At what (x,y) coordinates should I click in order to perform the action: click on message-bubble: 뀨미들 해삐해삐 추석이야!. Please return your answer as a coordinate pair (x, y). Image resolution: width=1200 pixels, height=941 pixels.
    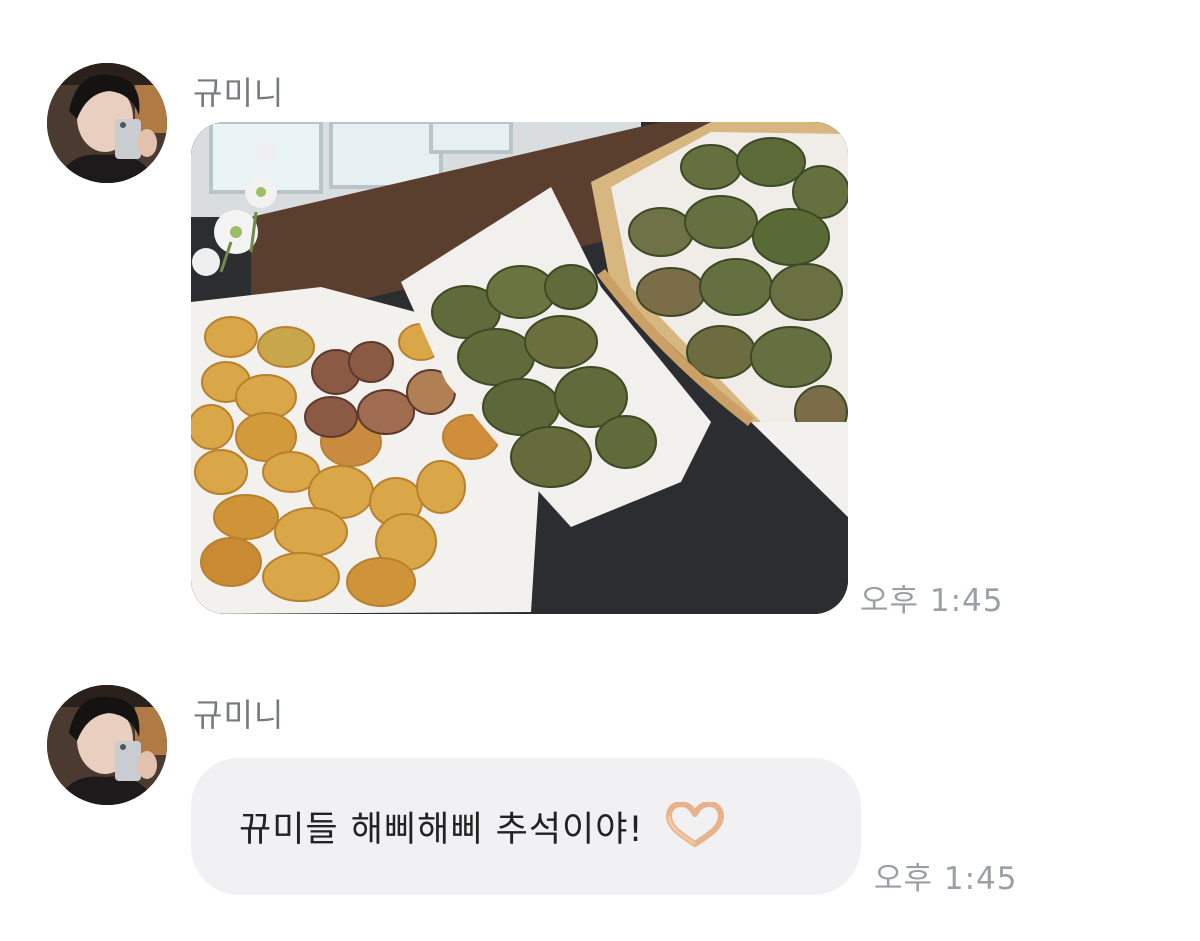
    Looking at the image, I should click on (526, 826).